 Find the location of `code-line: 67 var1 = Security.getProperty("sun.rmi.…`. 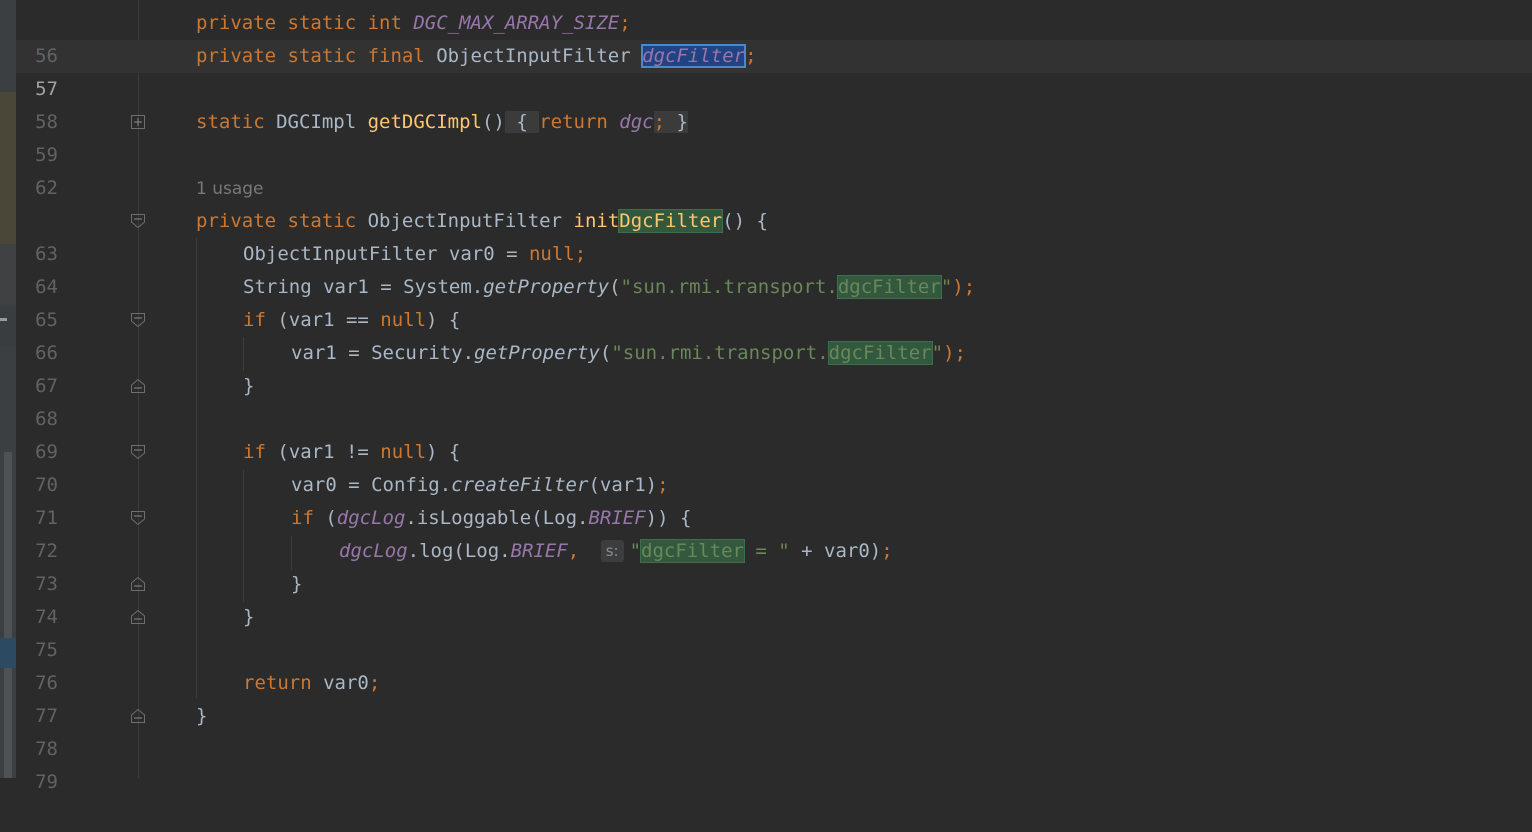

code-line: 67 var1 = Security.getProperty("sun.rmi.… is located at coordinates (766, 367).